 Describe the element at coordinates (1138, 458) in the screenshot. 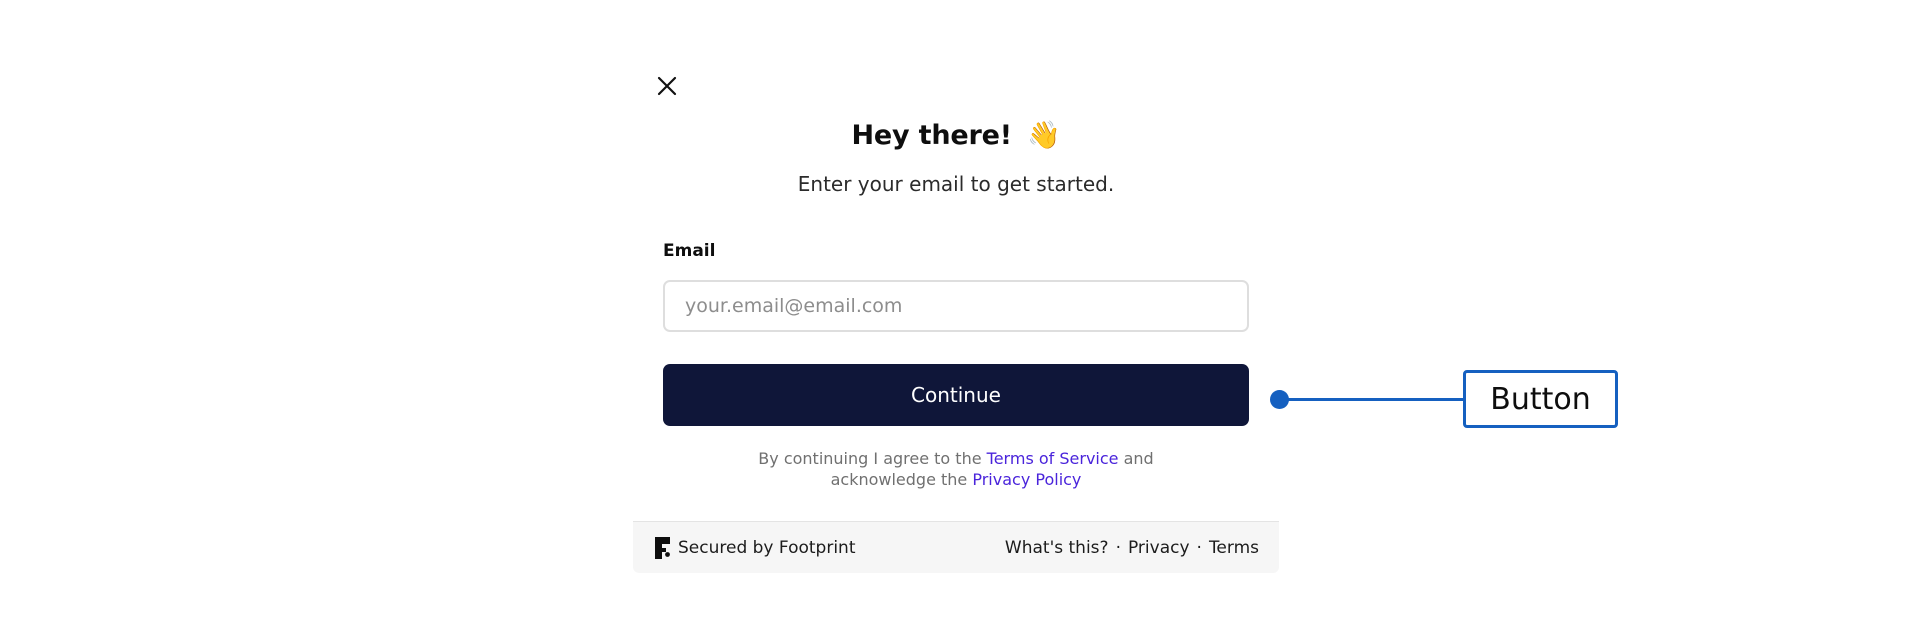

I see `legal-middle: and` at that location.